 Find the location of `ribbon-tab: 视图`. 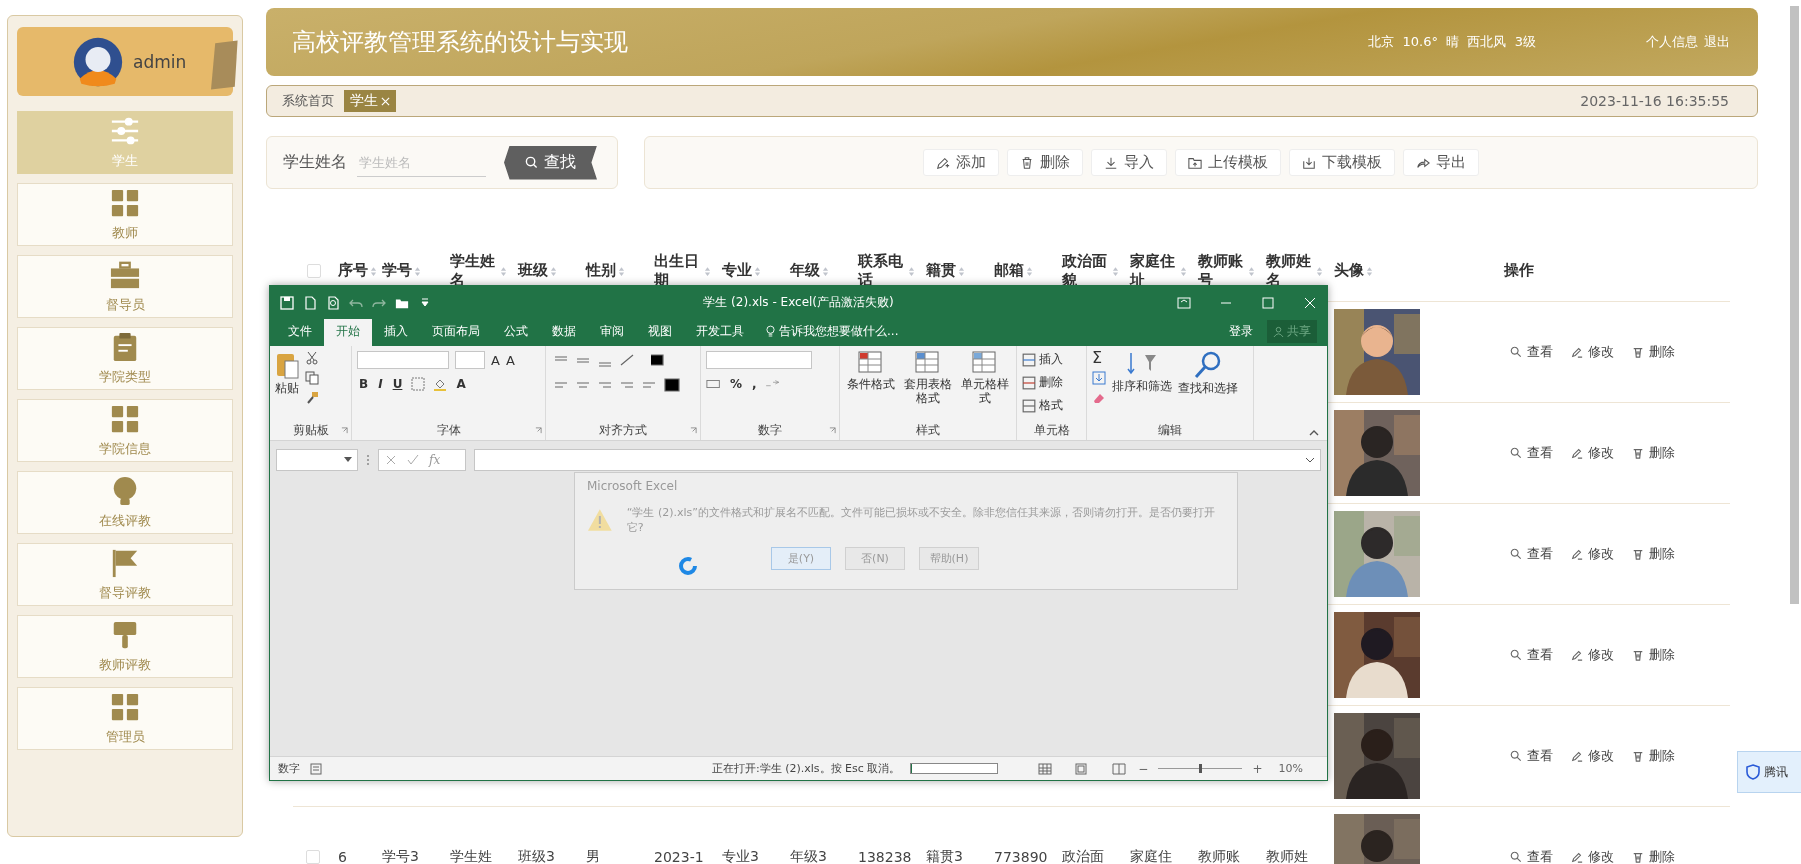

ribbon-tab: 视图 is located at coordinates (660, 332).